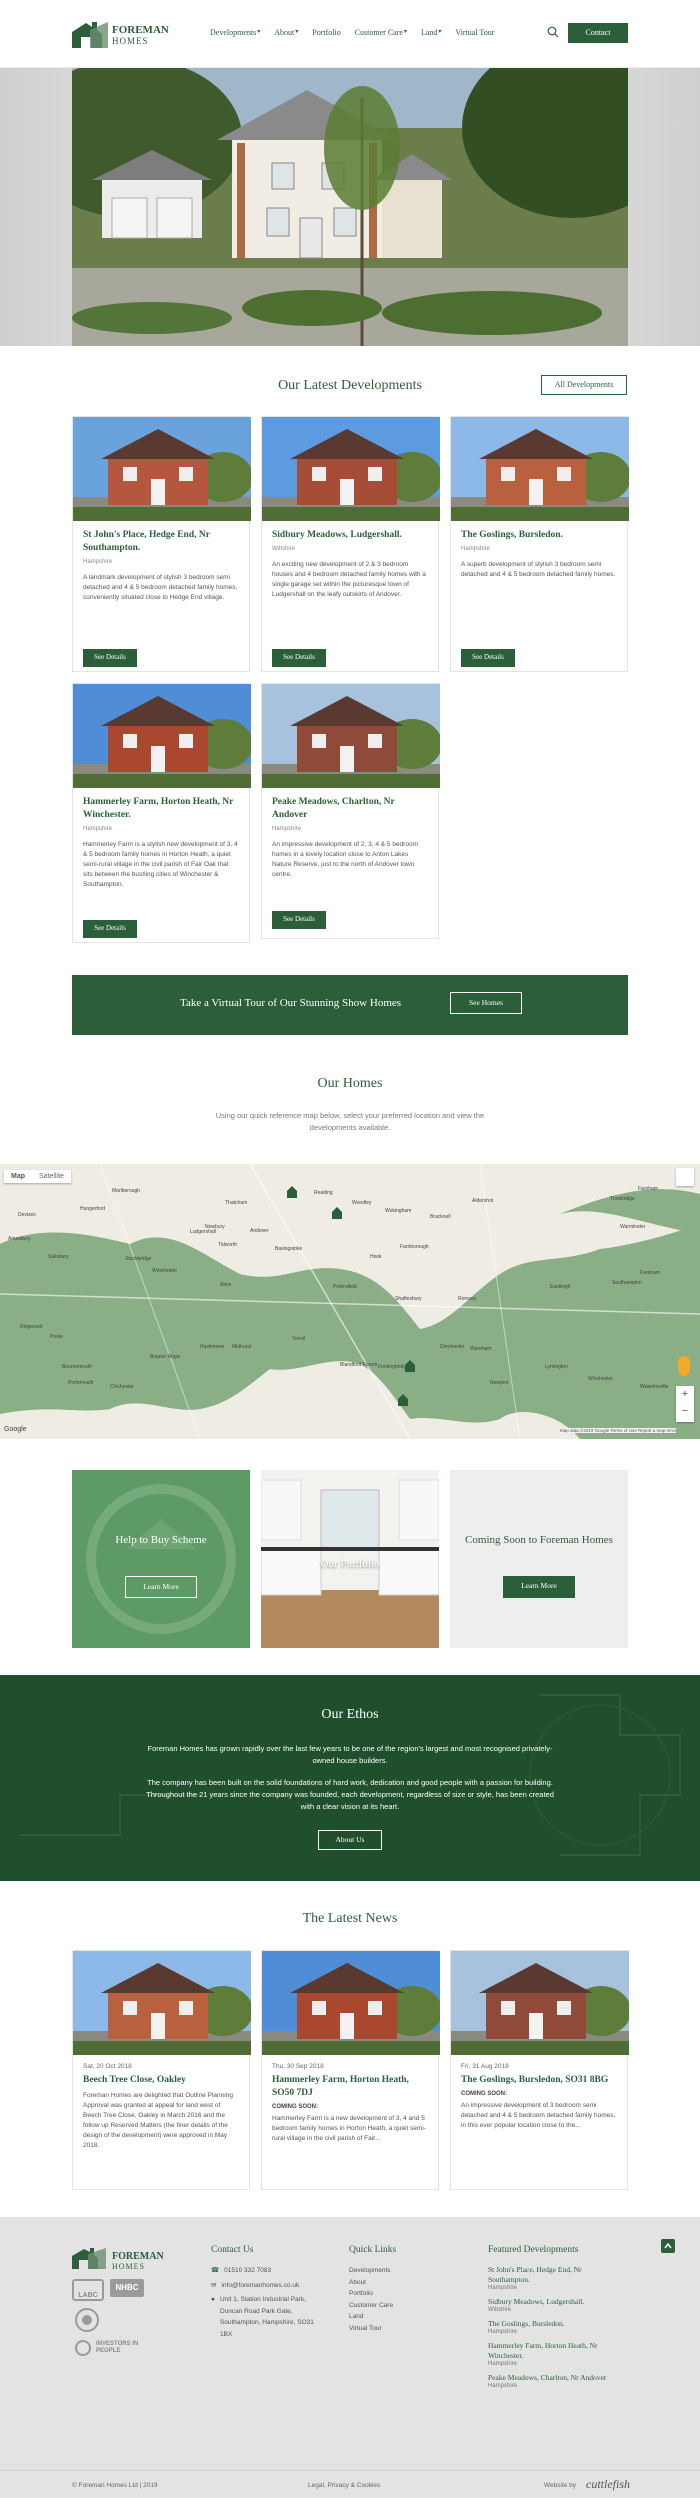 The width and height of the screenshot is (700, 2498). What do you see at coordinates (284, 549) in the screenshot?
I see `development-location: Wiltshire` at bounding box center [284, 549].